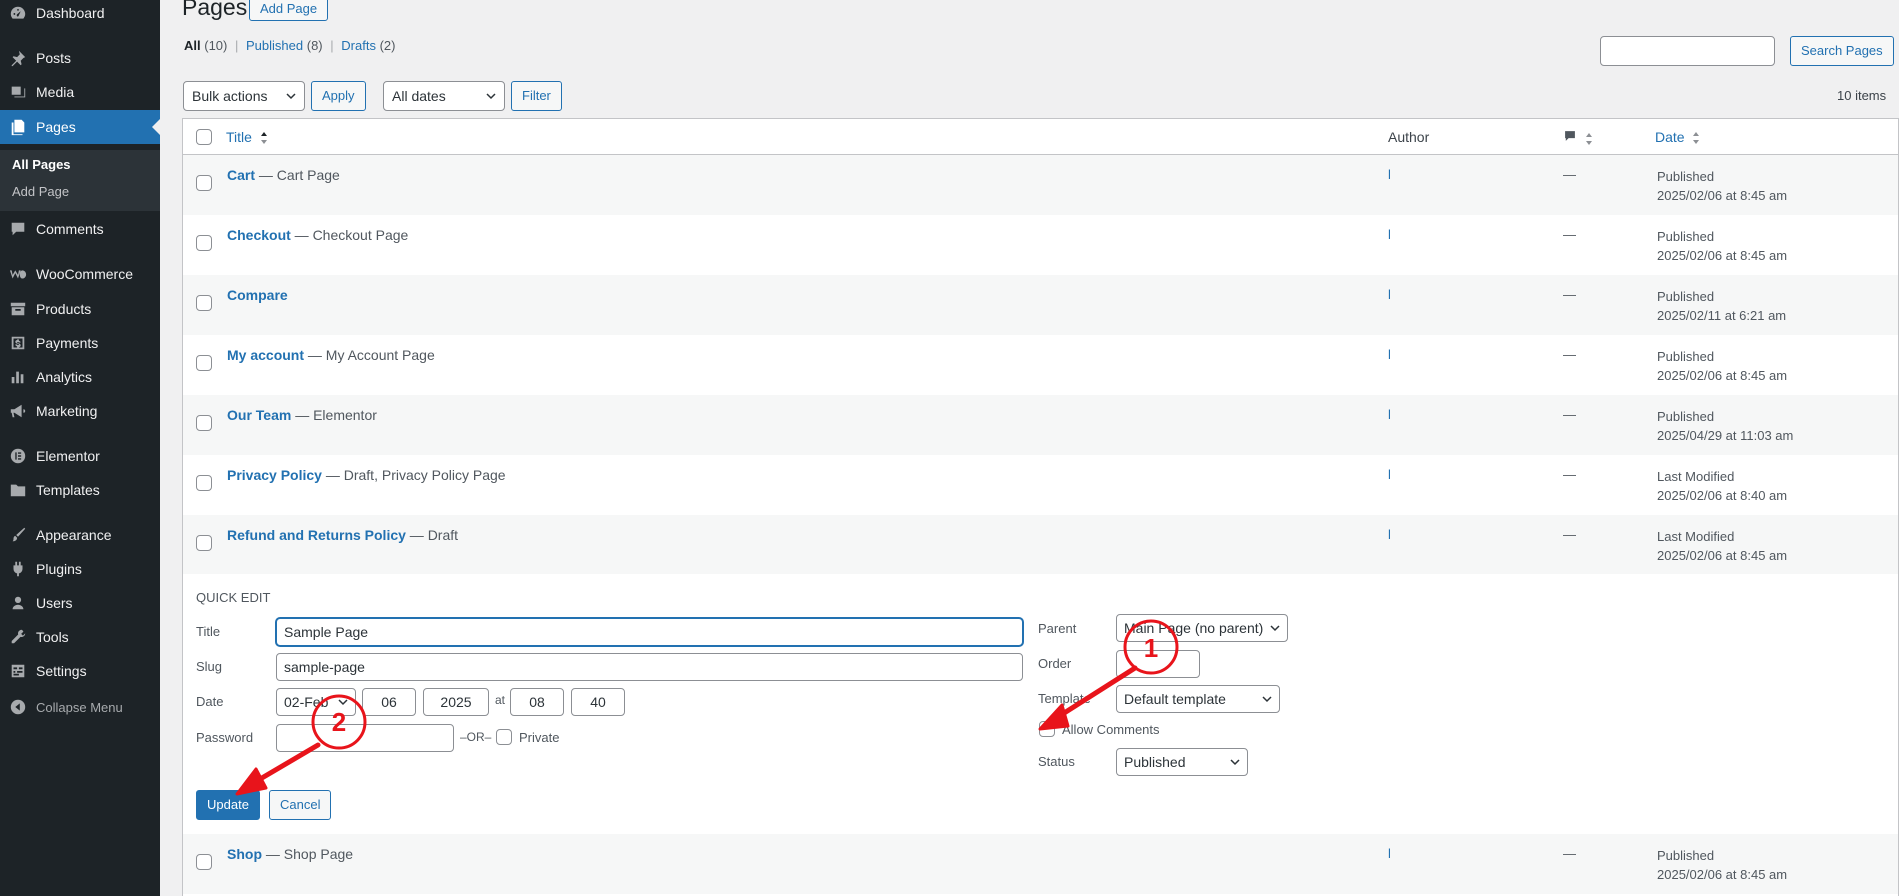 Image resolution: width=1899 pixels, height=896 pixels. Describe the element at coordinates (419, 96) in the screenshot. I see `dates-value: All dates` at that location.